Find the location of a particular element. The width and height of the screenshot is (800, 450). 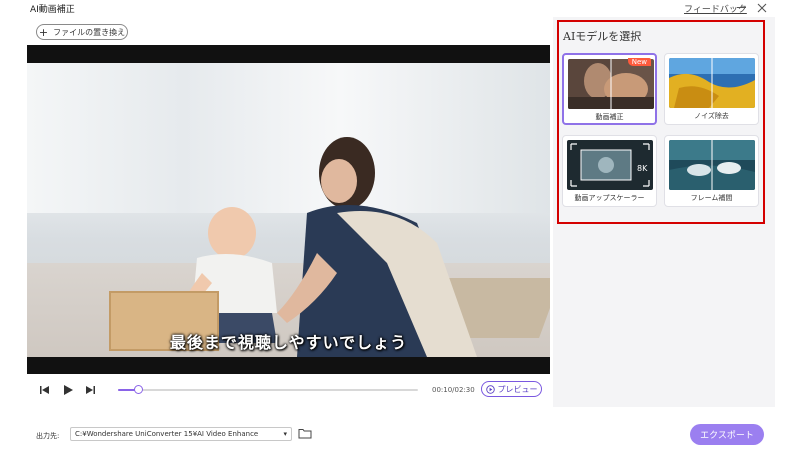

output-label: 出力先: is located at coordinates (48, 436).